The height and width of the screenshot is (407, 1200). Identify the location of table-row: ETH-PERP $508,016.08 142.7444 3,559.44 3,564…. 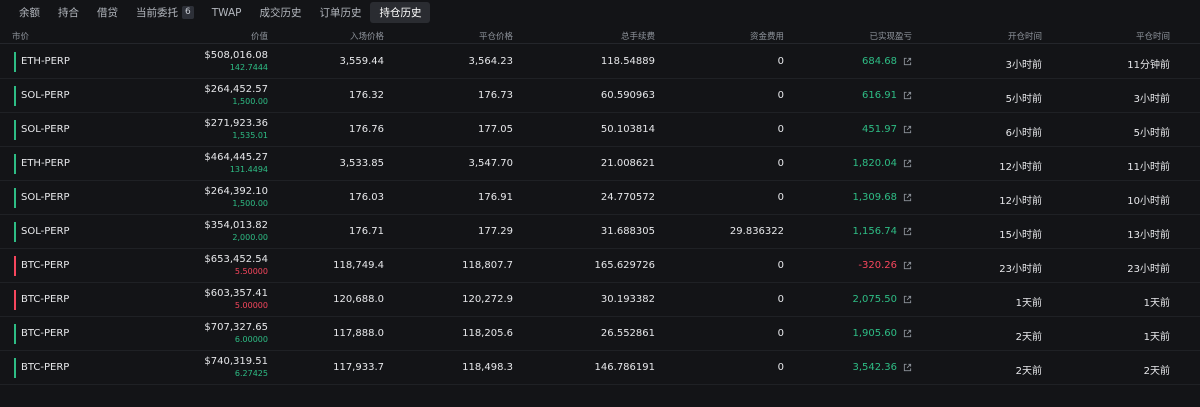
(600, 62).